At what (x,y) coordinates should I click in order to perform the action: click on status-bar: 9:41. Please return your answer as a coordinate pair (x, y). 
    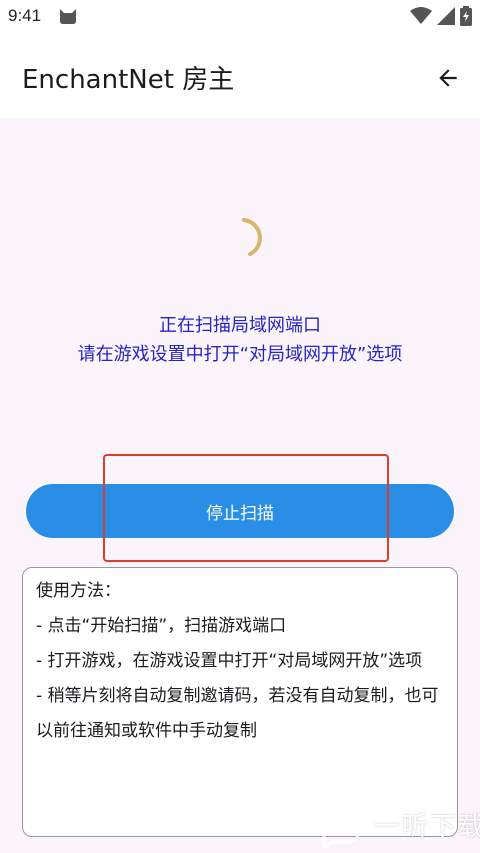
    Looking at the image, I should click on (240, 17).